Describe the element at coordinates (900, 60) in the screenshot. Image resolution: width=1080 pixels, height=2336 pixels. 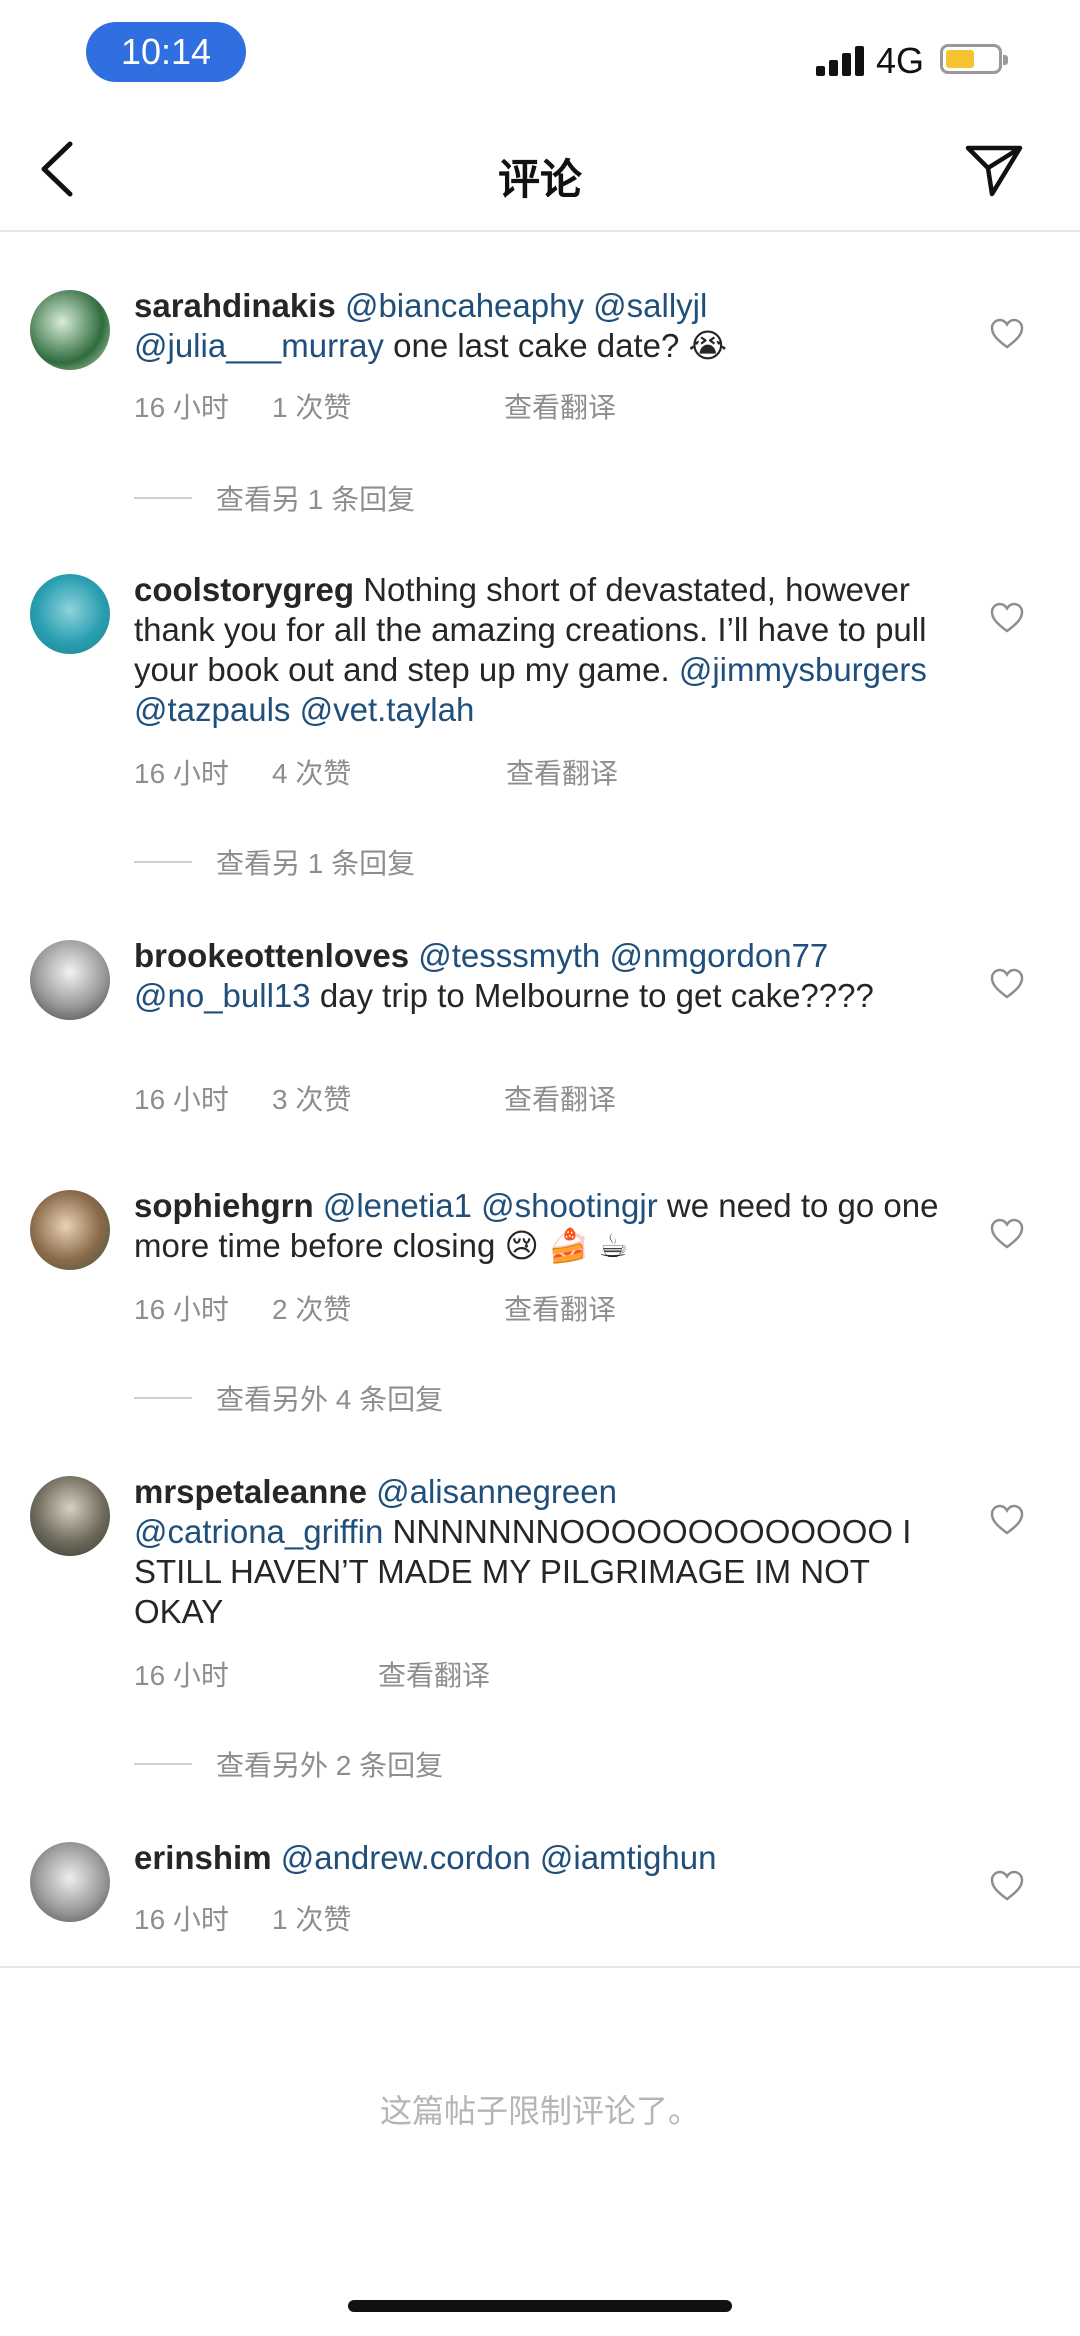
I see `network-type: 4G` at that location.